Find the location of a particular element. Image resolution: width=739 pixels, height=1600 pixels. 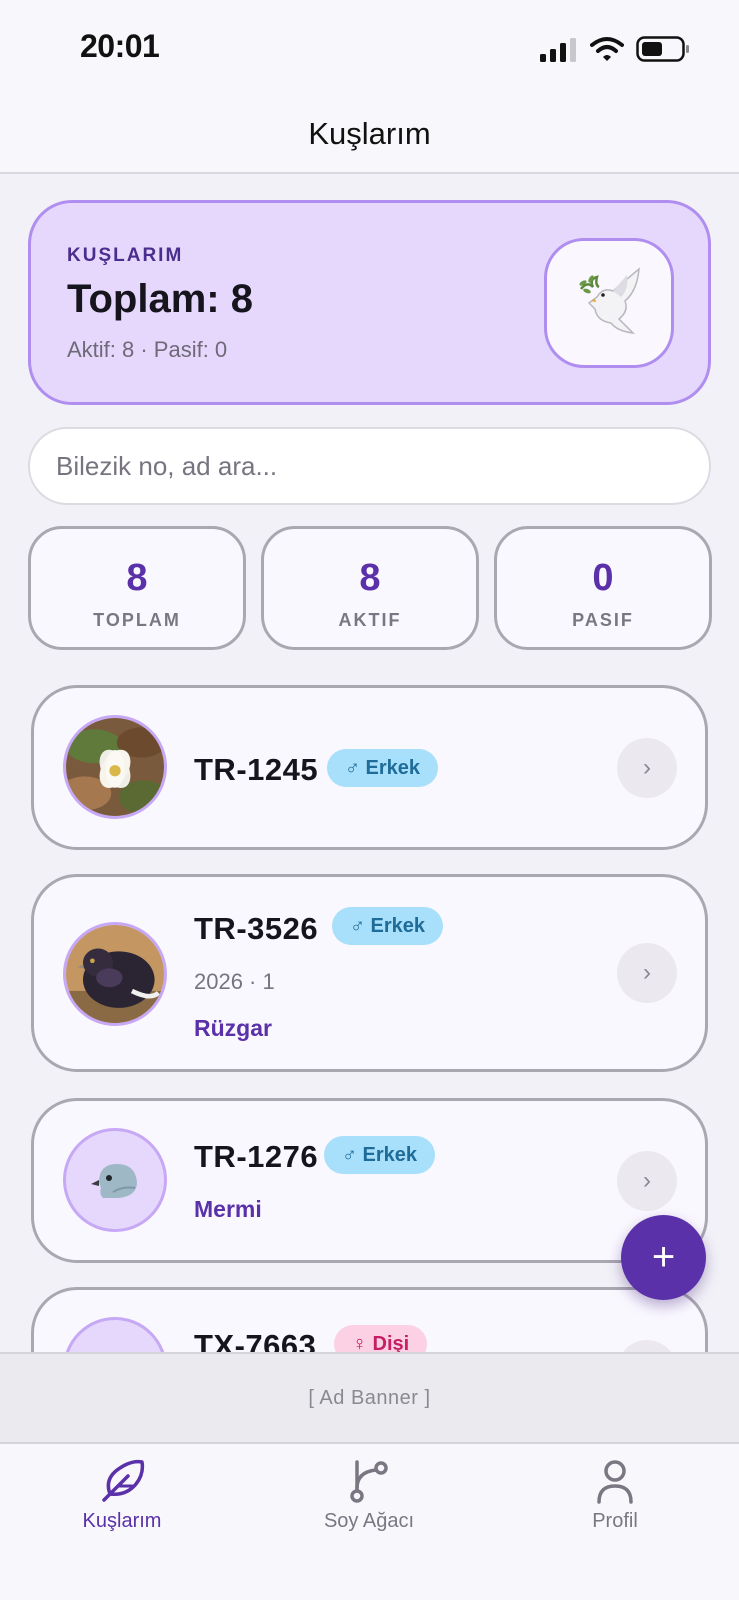

stat-active: 8 AKTIF is located at coordinates (370, 588).